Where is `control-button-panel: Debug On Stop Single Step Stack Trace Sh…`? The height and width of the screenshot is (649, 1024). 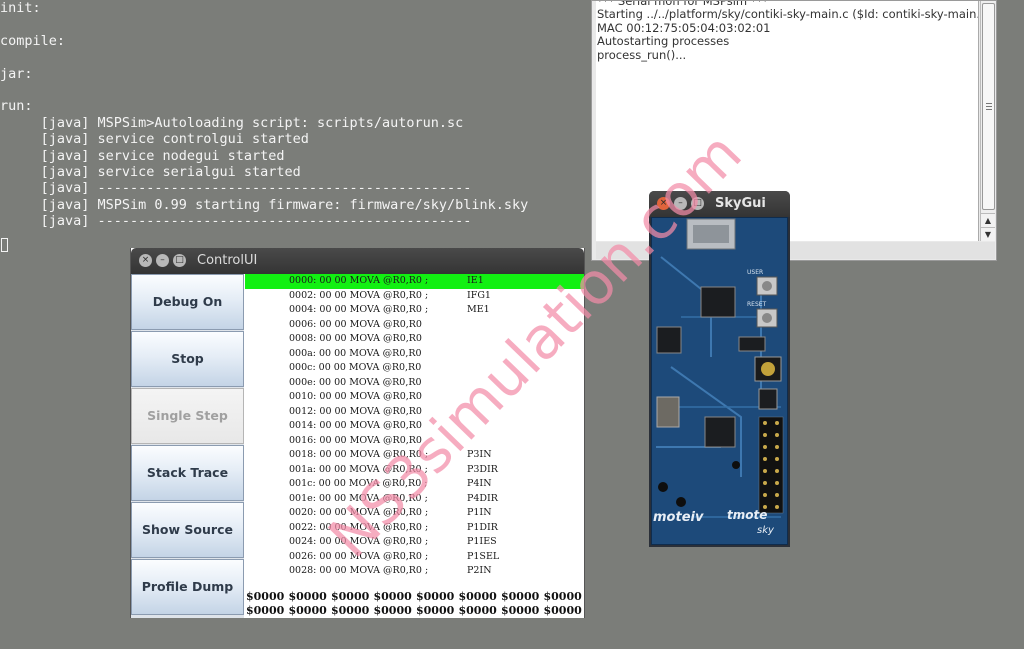 control-button-panel: Debug On Stop Single Step Stack Trace Sh… is located at coordinates (187, 446).